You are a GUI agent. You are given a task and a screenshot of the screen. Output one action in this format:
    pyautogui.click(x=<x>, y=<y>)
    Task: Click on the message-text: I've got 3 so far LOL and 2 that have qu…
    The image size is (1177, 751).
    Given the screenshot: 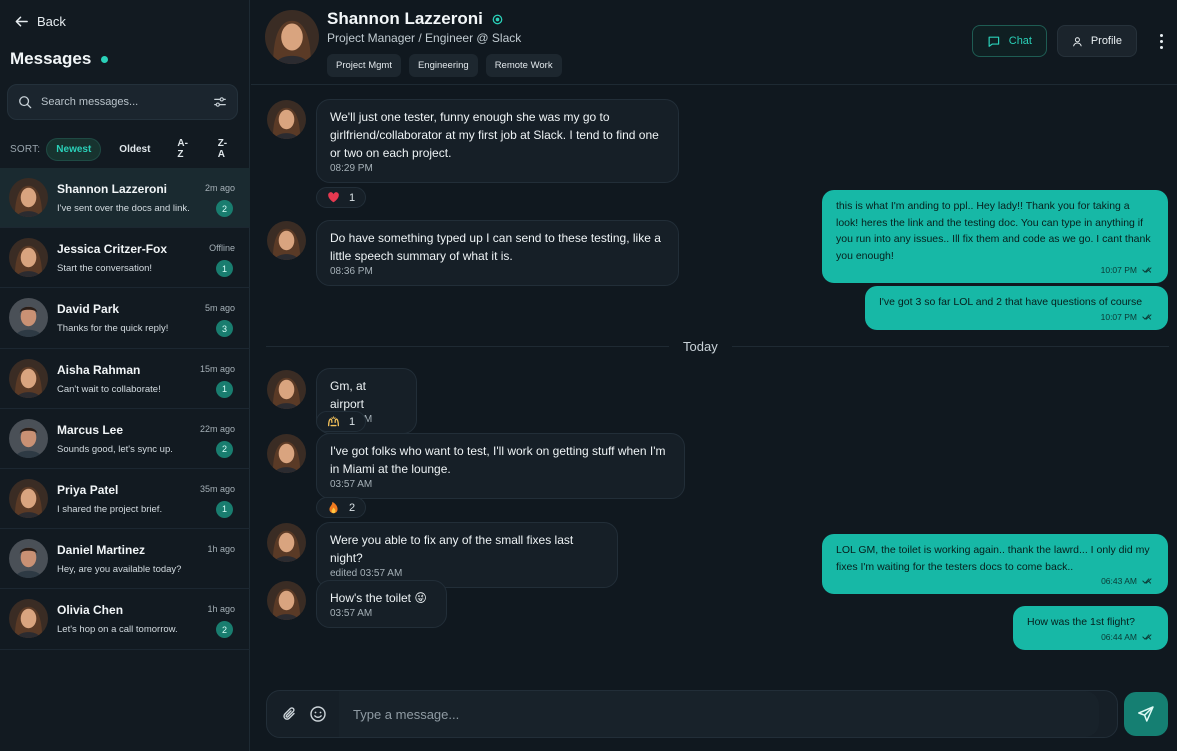 What is the action you would take?
    pyautogui.click(x=1011, y=302)
    